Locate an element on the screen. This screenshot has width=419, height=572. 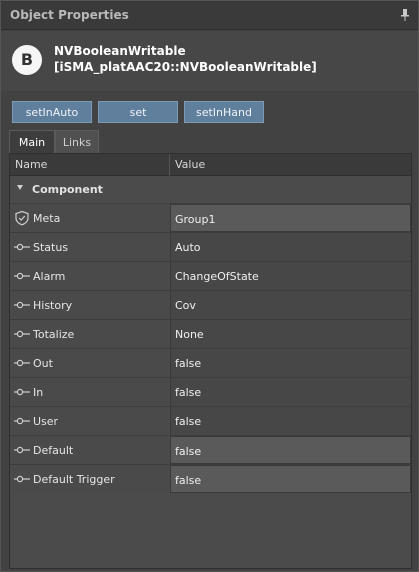
property-row-in: In false is located at coordinates (210, 391).